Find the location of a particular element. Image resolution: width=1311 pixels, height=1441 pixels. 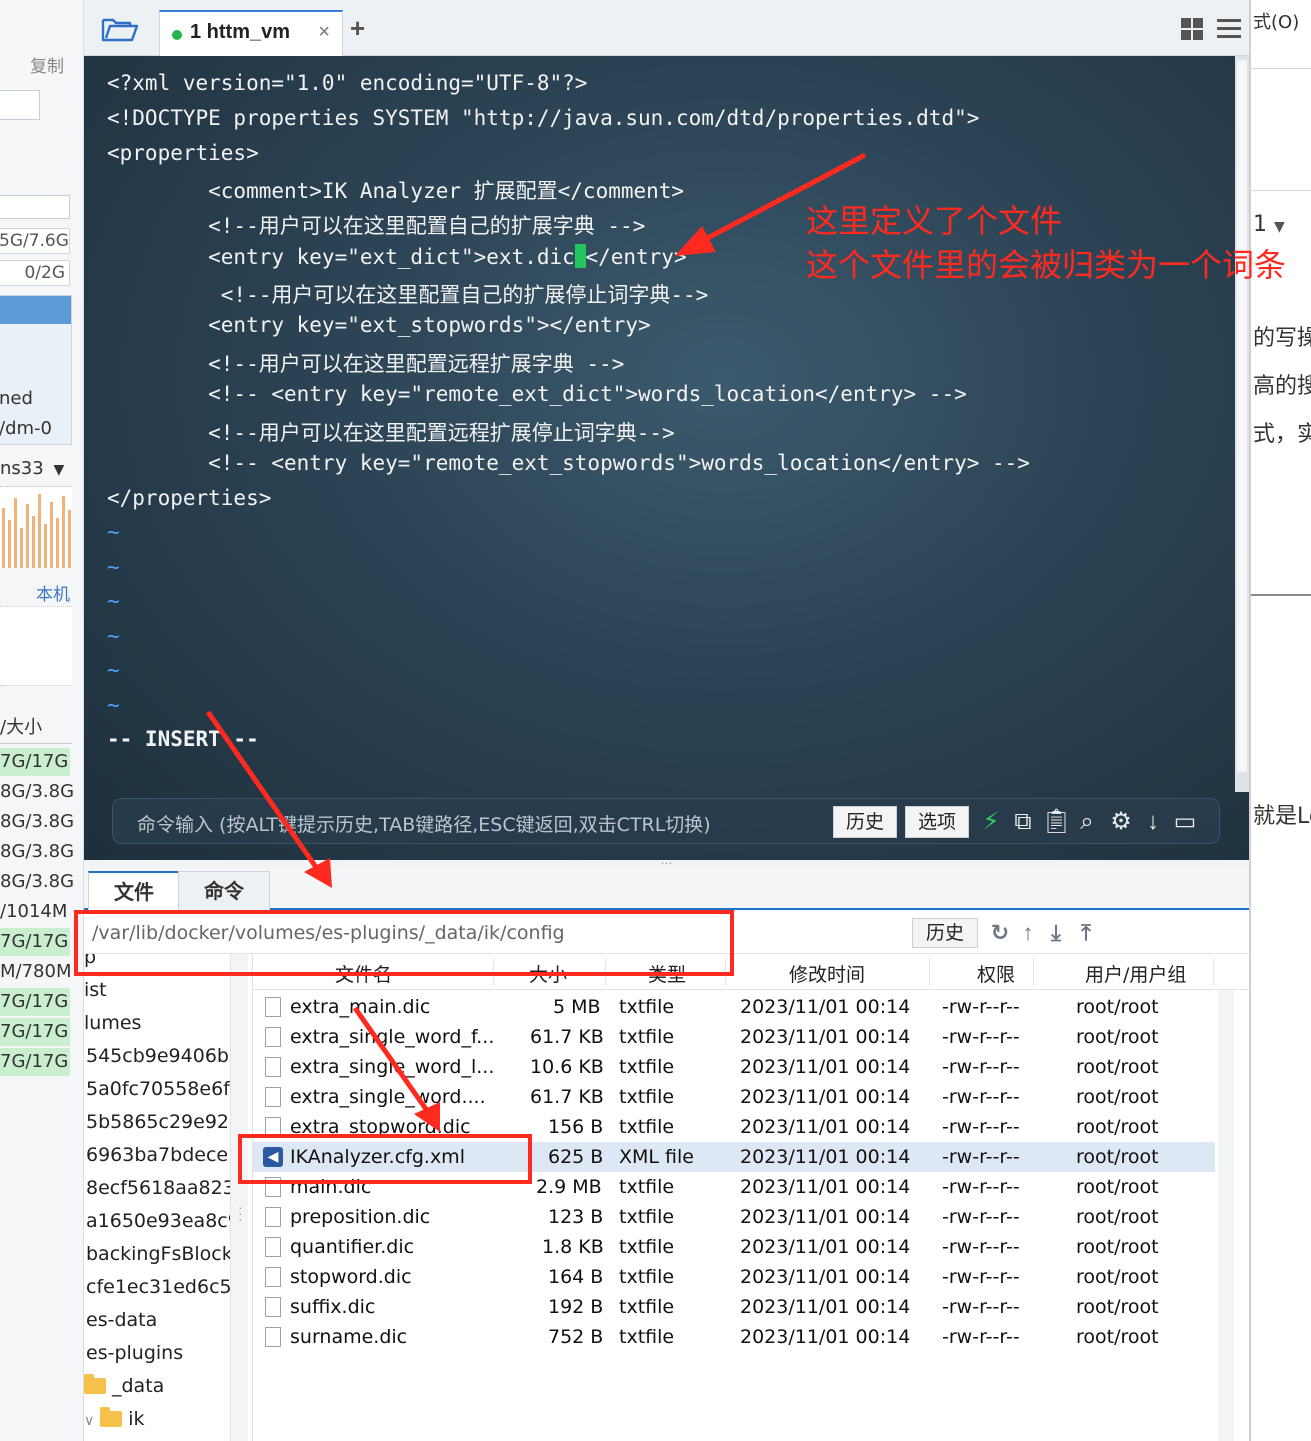

terminal-line: <!--用户可以在这里配置远程扩展停止词字典--> is located at coordinates (391, 433).